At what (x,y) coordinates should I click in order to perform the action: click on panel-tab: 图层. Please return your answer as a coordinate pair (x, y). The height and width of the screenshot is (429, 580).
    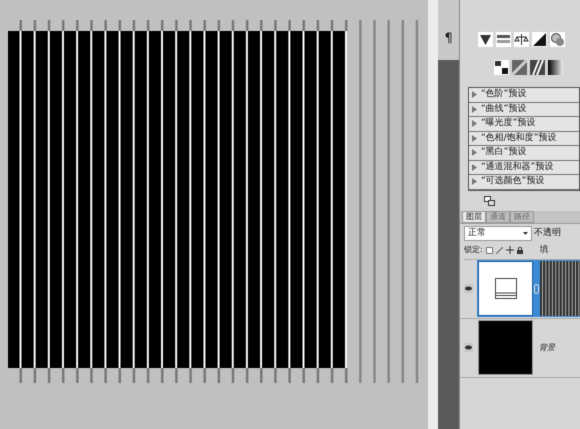
    Looking at the image, I should click on (474, 216).